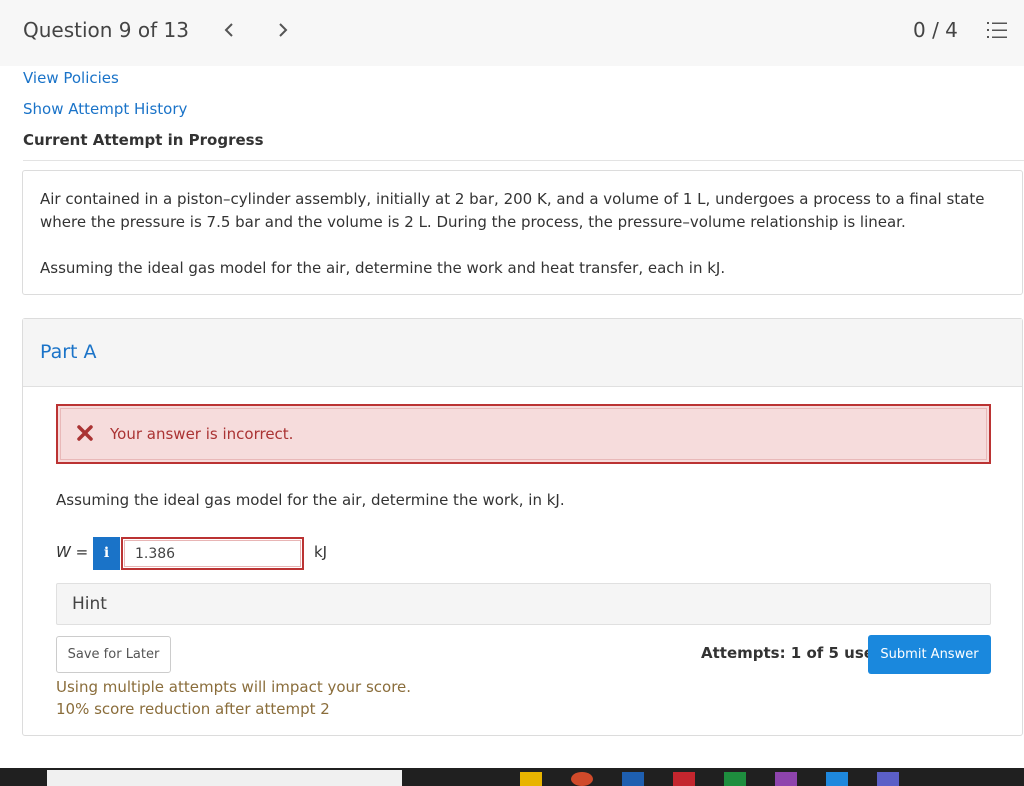  I want to click on variable-label: W =, so click(72, 552).